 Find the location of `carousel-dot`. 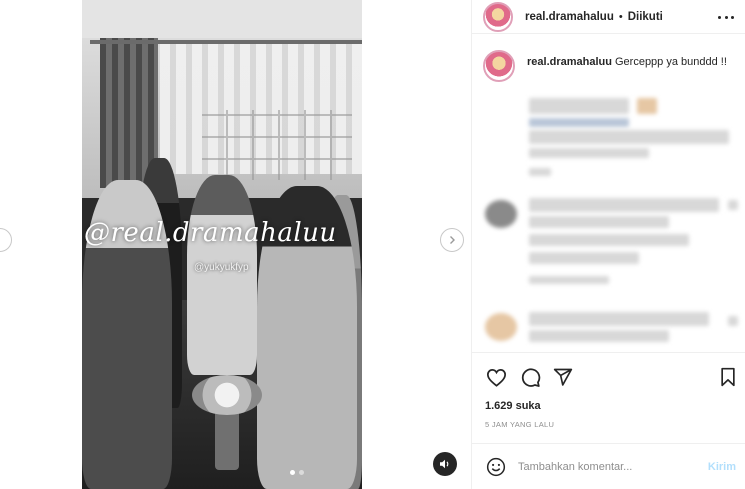

carousel-dot is located at coordinates (301, 472).